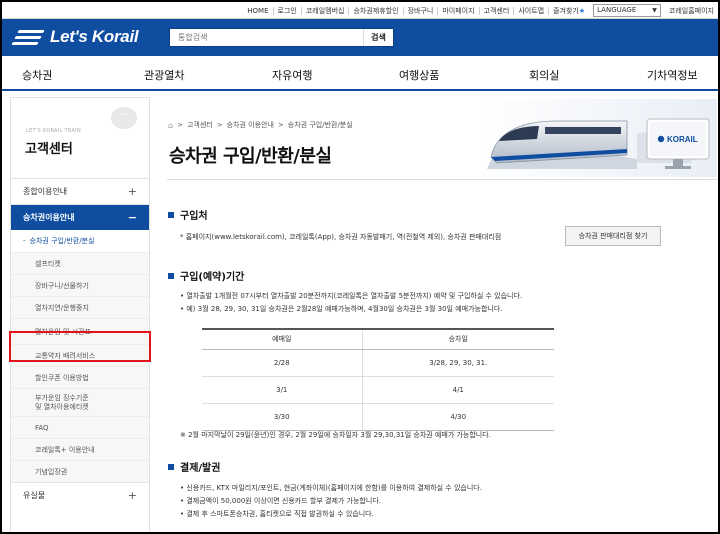  I want to click on language-select-wrap: LANGUAGE ▼, so click(627, 10).